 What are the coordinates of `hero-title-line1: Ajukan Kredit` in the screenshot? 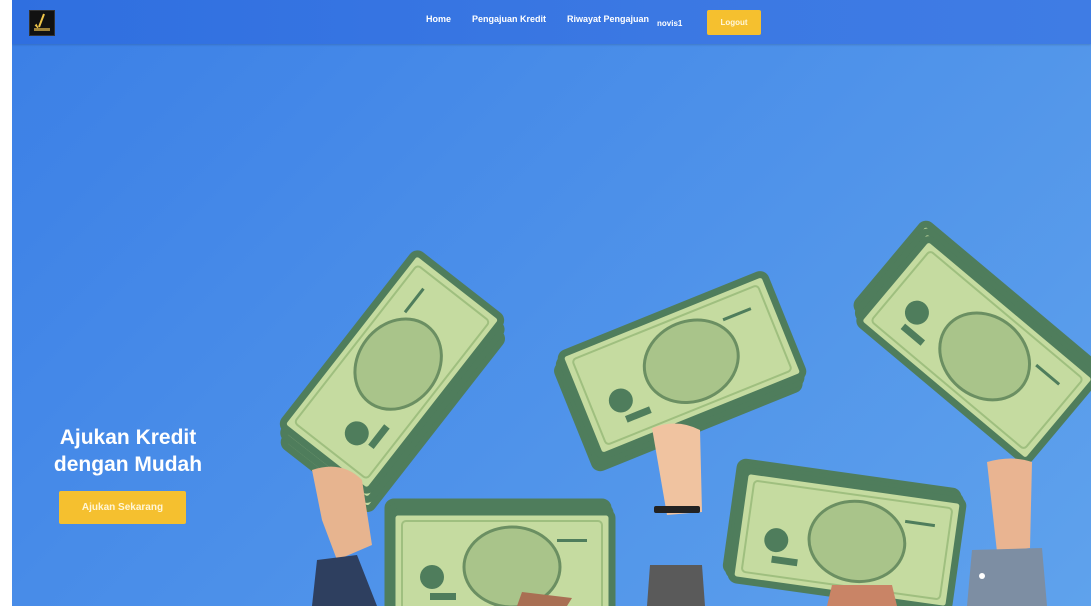 It's located at (128, 437).